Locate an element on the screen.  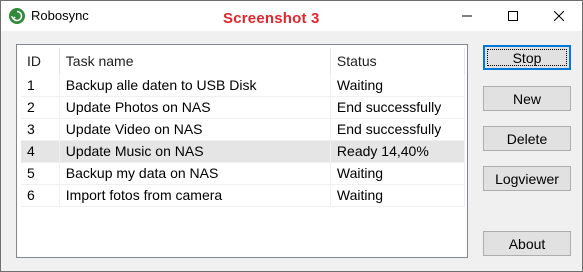
new-button-label: New is located at coordinates (526, 98).